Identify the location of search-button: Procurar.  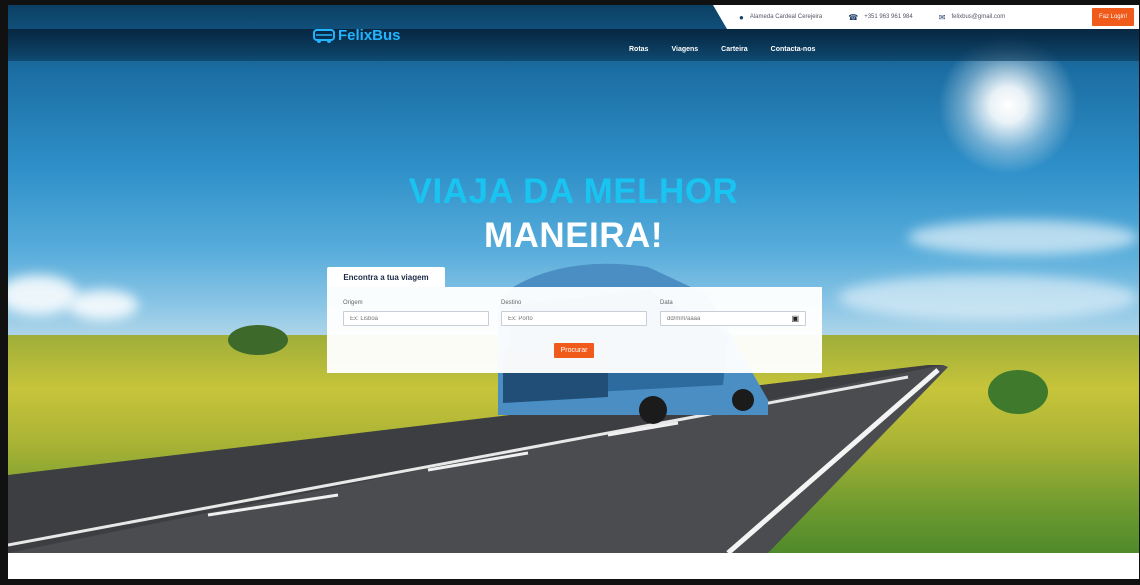
(574, 350).